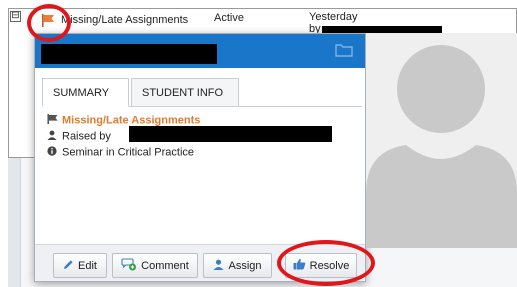  I want to click on redacted-raised-by-name, so click(230, 134).